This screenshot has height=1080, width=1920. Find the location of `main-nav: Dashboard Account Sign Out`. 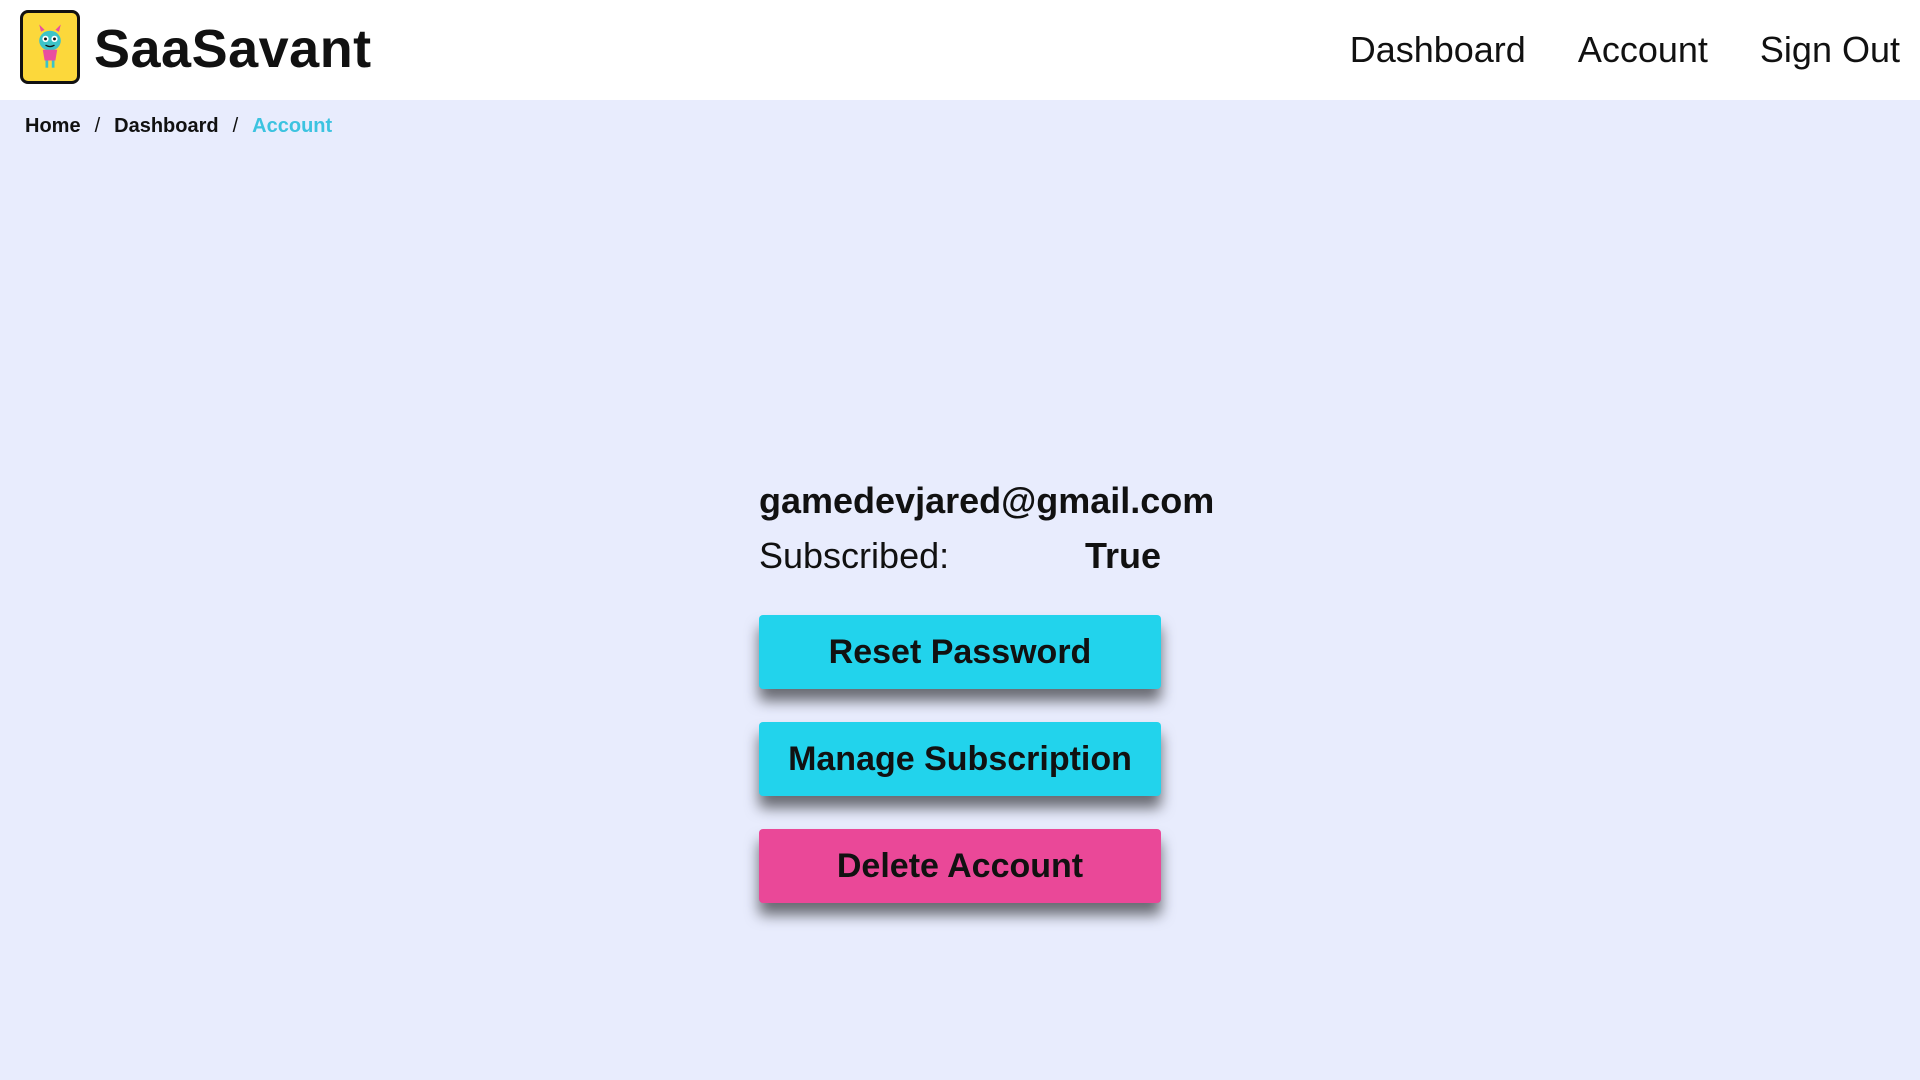

main-nav: Dashboard Account Sign Out is located at coordinates (1625, 50).